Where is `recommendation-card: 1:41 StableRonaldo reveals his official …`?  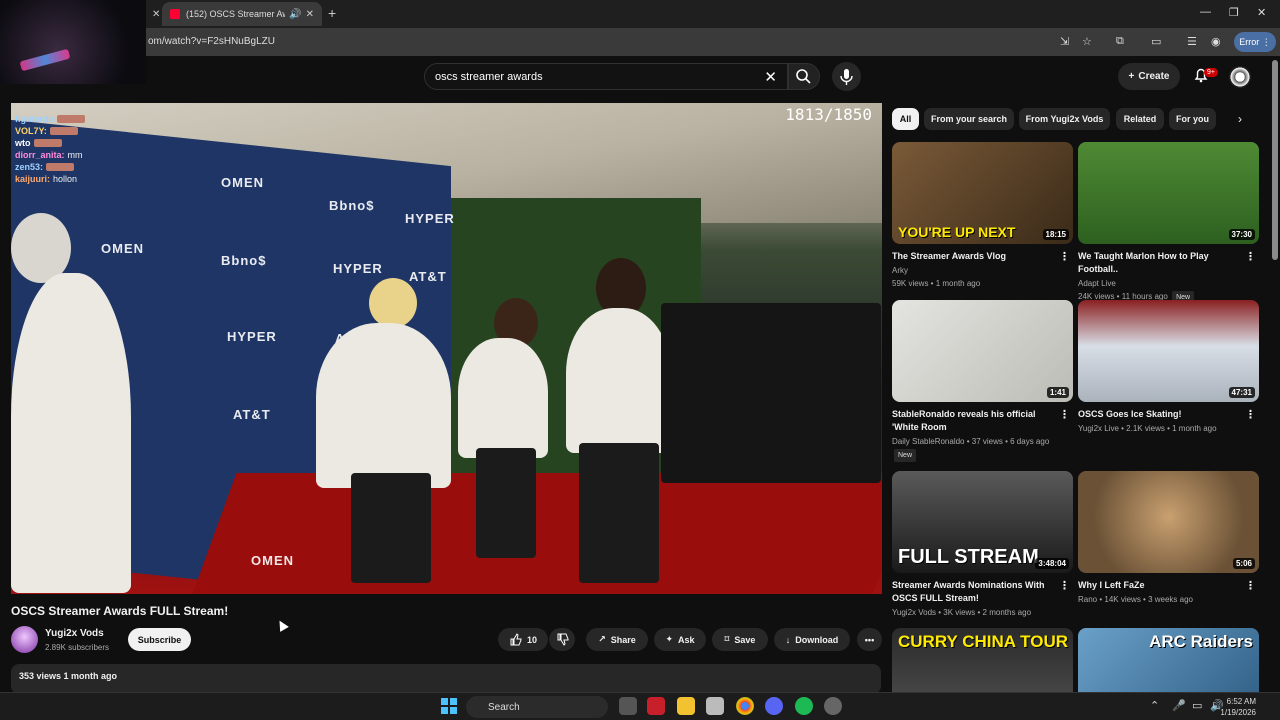 recommendation-card: 1:41 StableRonaldo reveals his official … is located at coordinates (982, 381).